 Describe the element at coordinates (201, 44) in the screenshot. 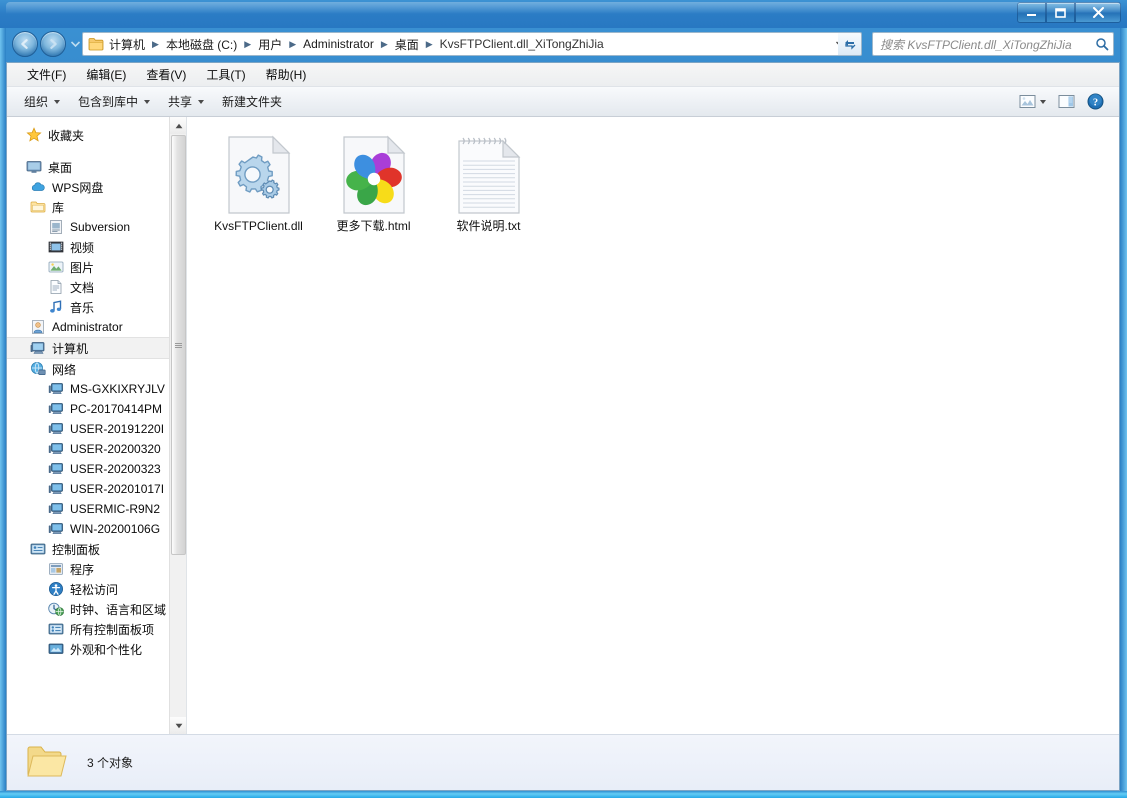

I see `breadcrumb-item: 本地磁盘 (C:)` at that location.